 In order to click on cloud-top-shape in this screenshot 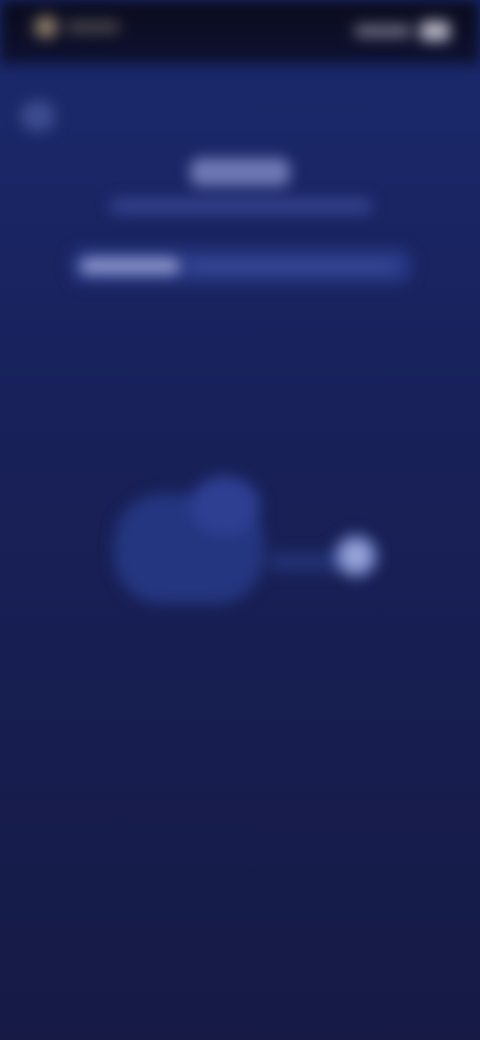, I will do `click(225, 506)`.